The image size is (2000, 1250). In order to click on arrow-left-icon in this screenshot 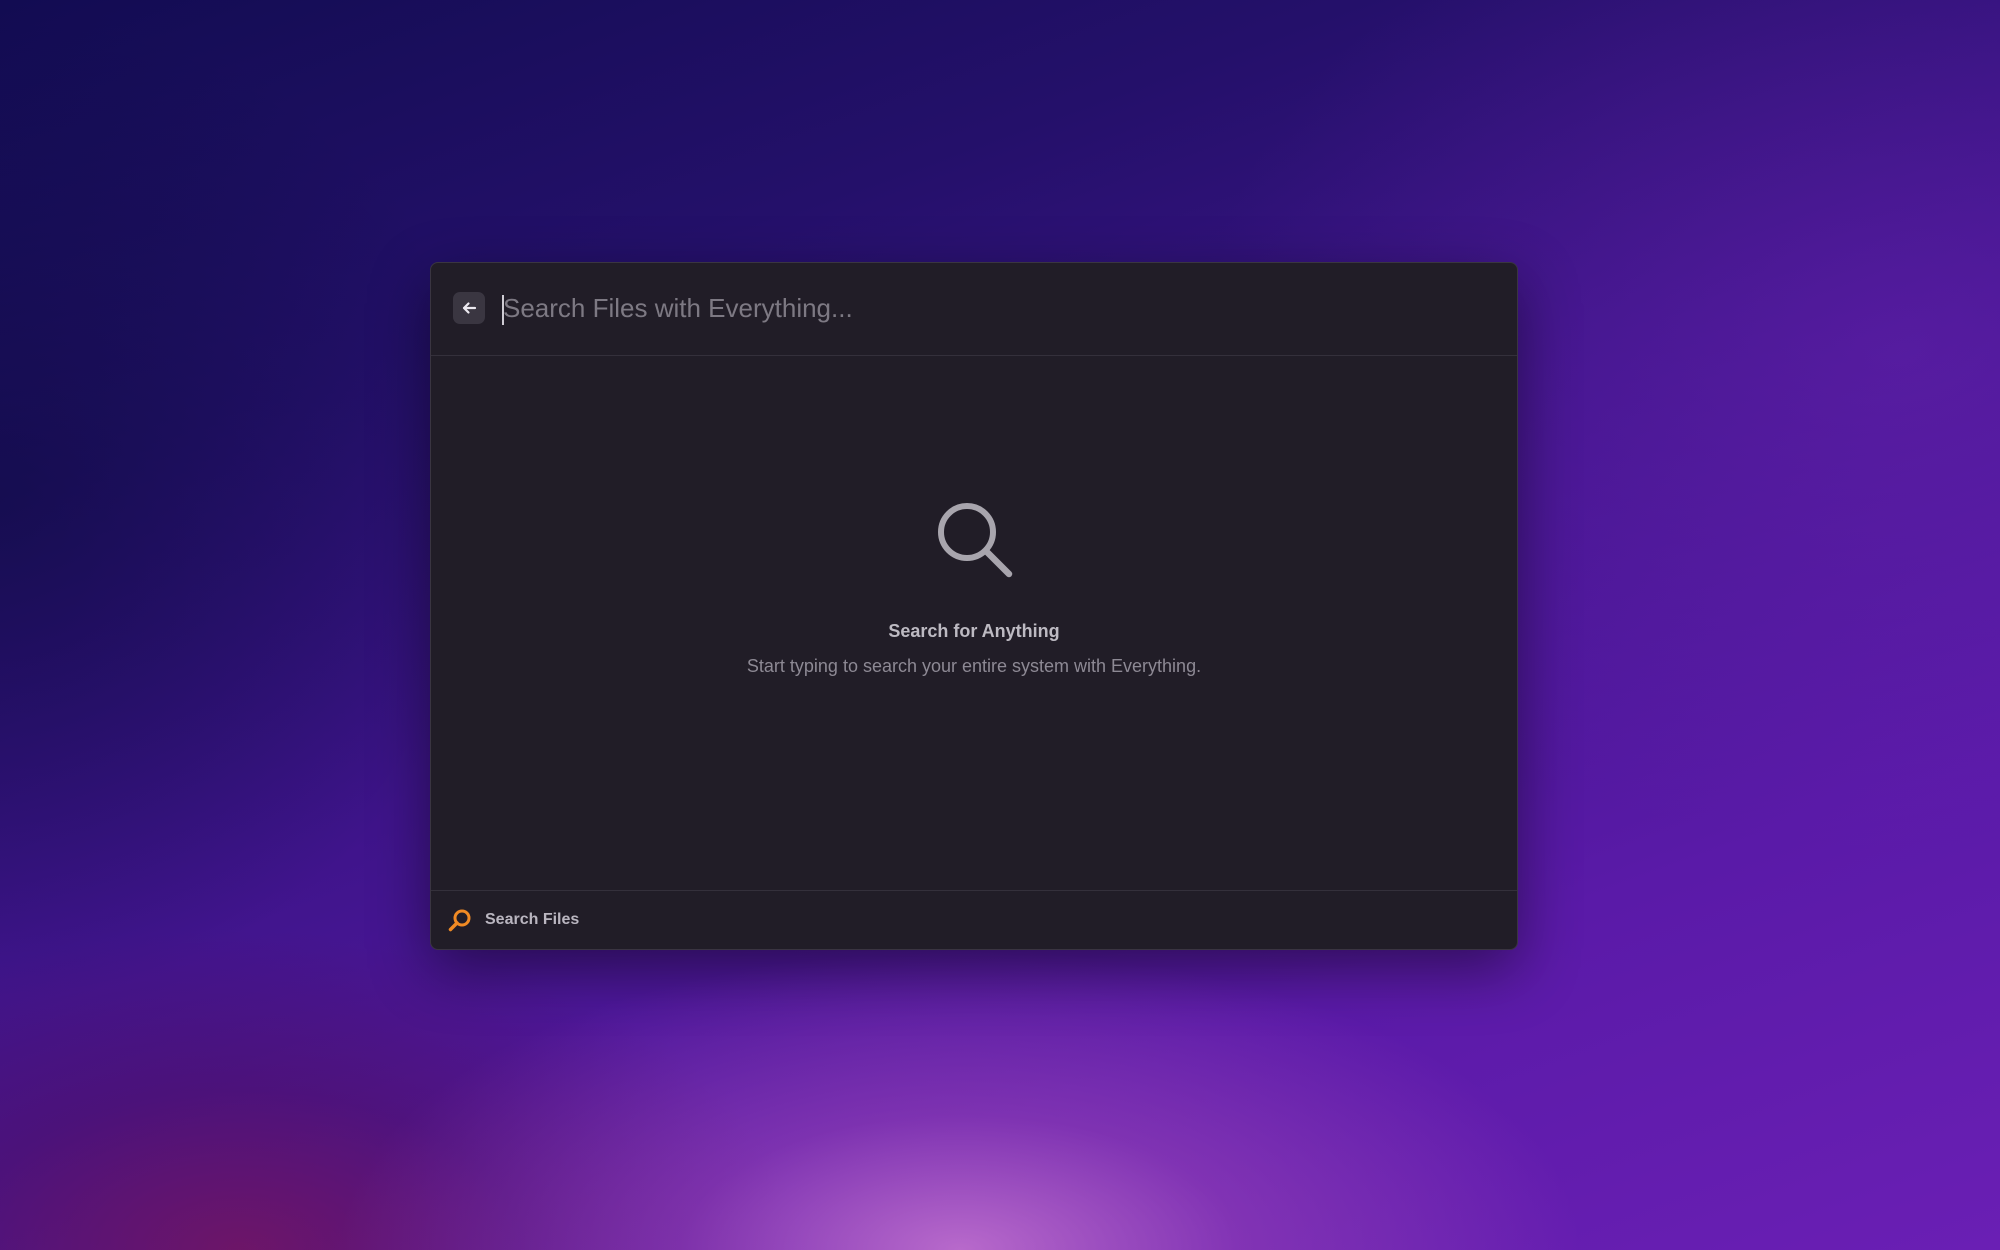, I will do `click(469, 308)`.